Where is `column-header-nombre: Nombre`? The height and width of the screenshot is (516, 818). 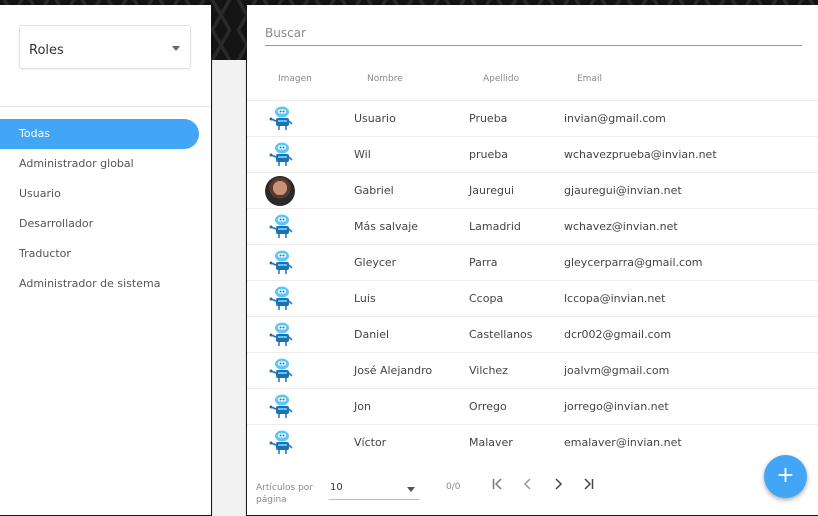 column-header-nombre: Nombre is located at coordinates (385, 79).